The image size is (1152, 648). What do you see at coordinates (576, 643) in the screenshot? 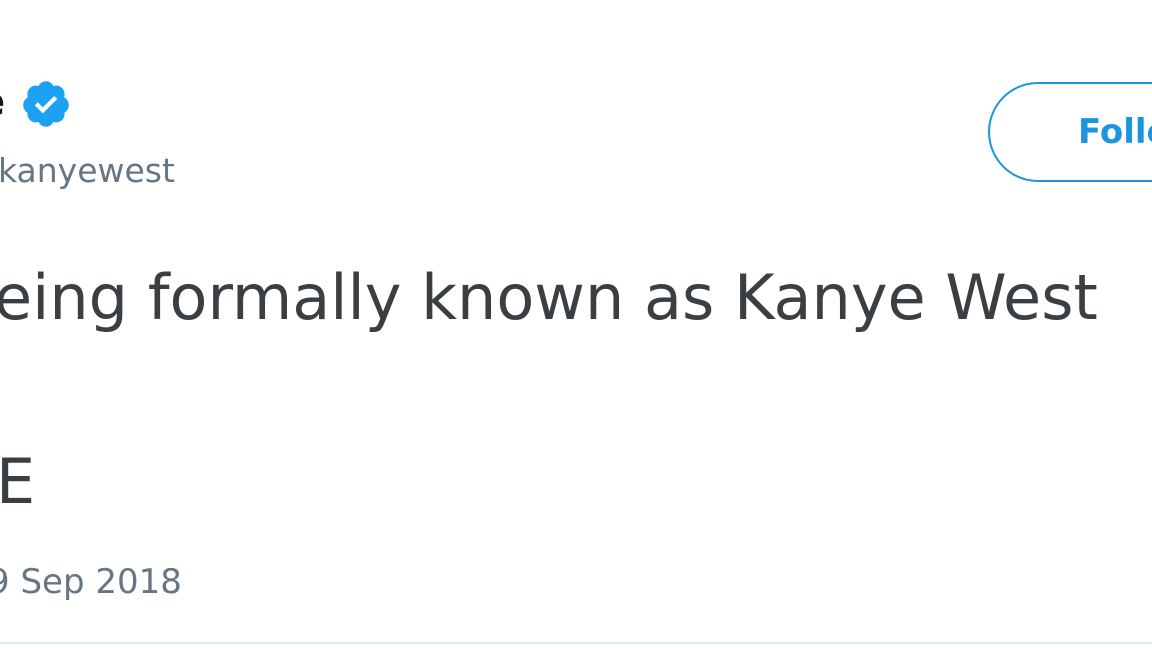
I see `divider` at bounding box center [576, 643].